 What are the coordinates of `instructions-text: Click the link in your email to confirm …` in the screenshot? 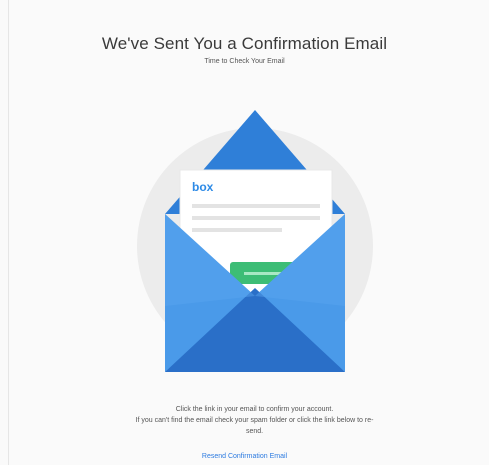 It's located at (254, 420).